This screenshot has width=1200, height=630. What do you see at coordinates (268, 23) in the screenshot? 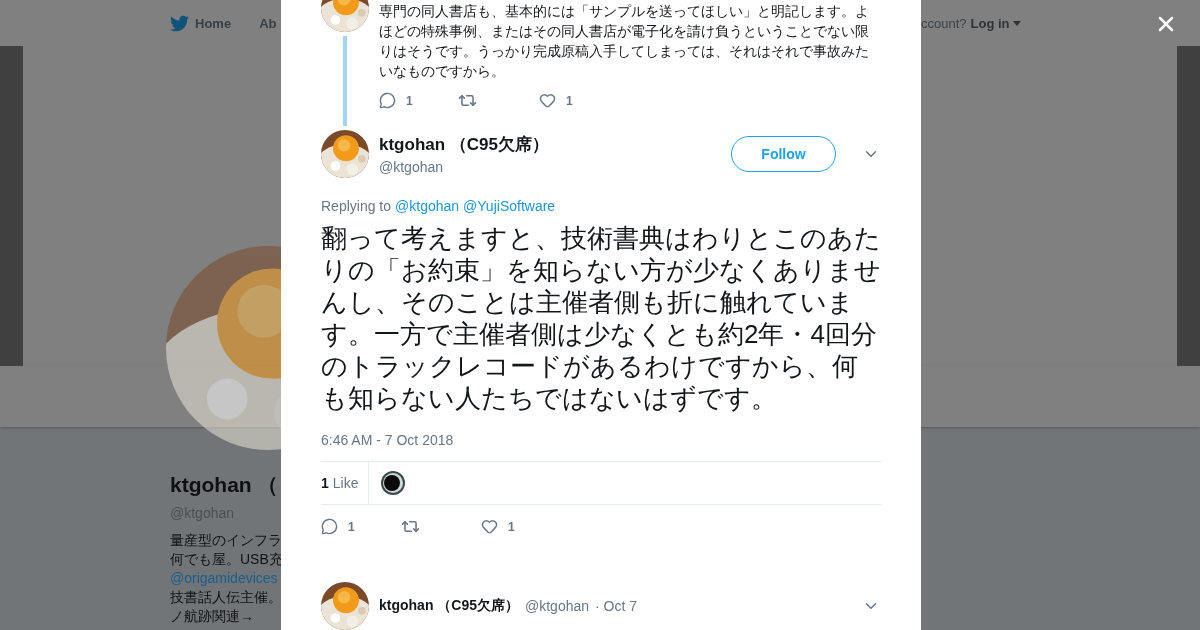
I see `about-link: Ab` at bounding box center [268, 23].